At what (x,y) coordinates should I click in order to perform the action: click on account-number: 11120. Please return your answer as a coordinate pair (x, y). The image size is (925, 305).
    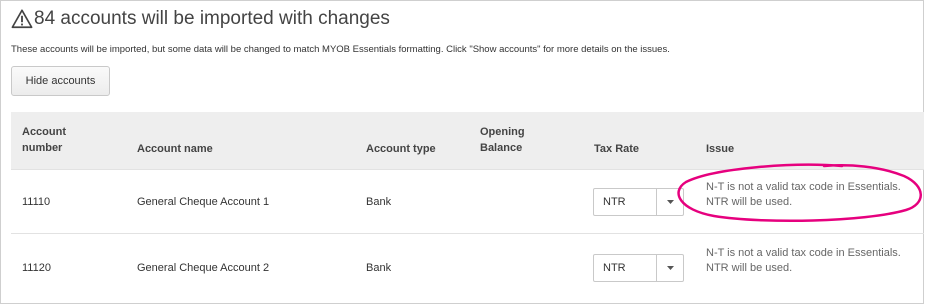
    Looking at the image, I should click on (36, 268).